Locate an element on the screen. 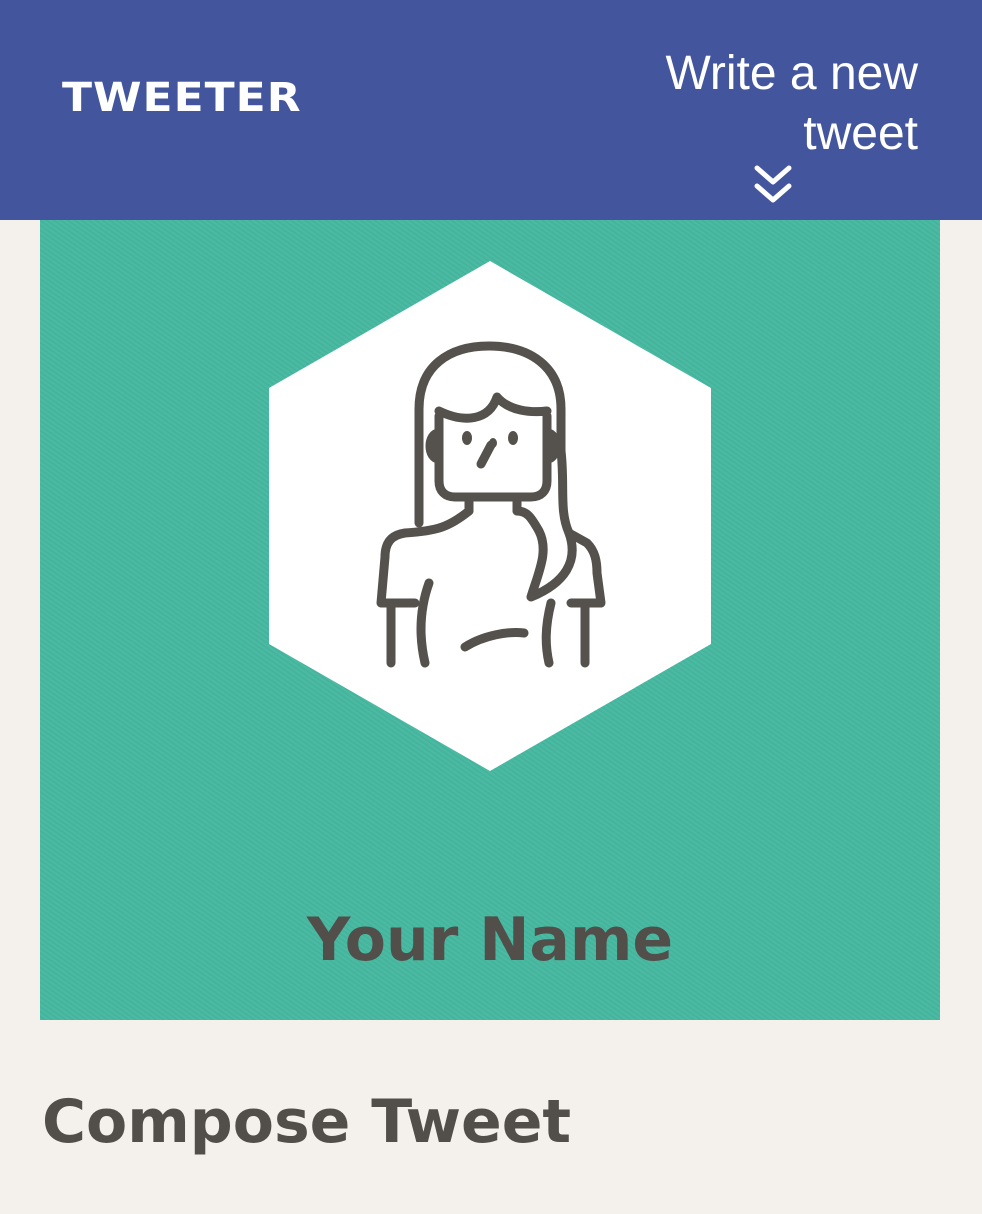 This screenshot has width=982, height=1214. chevrons-down-icon is located at coordinates (773, 184).